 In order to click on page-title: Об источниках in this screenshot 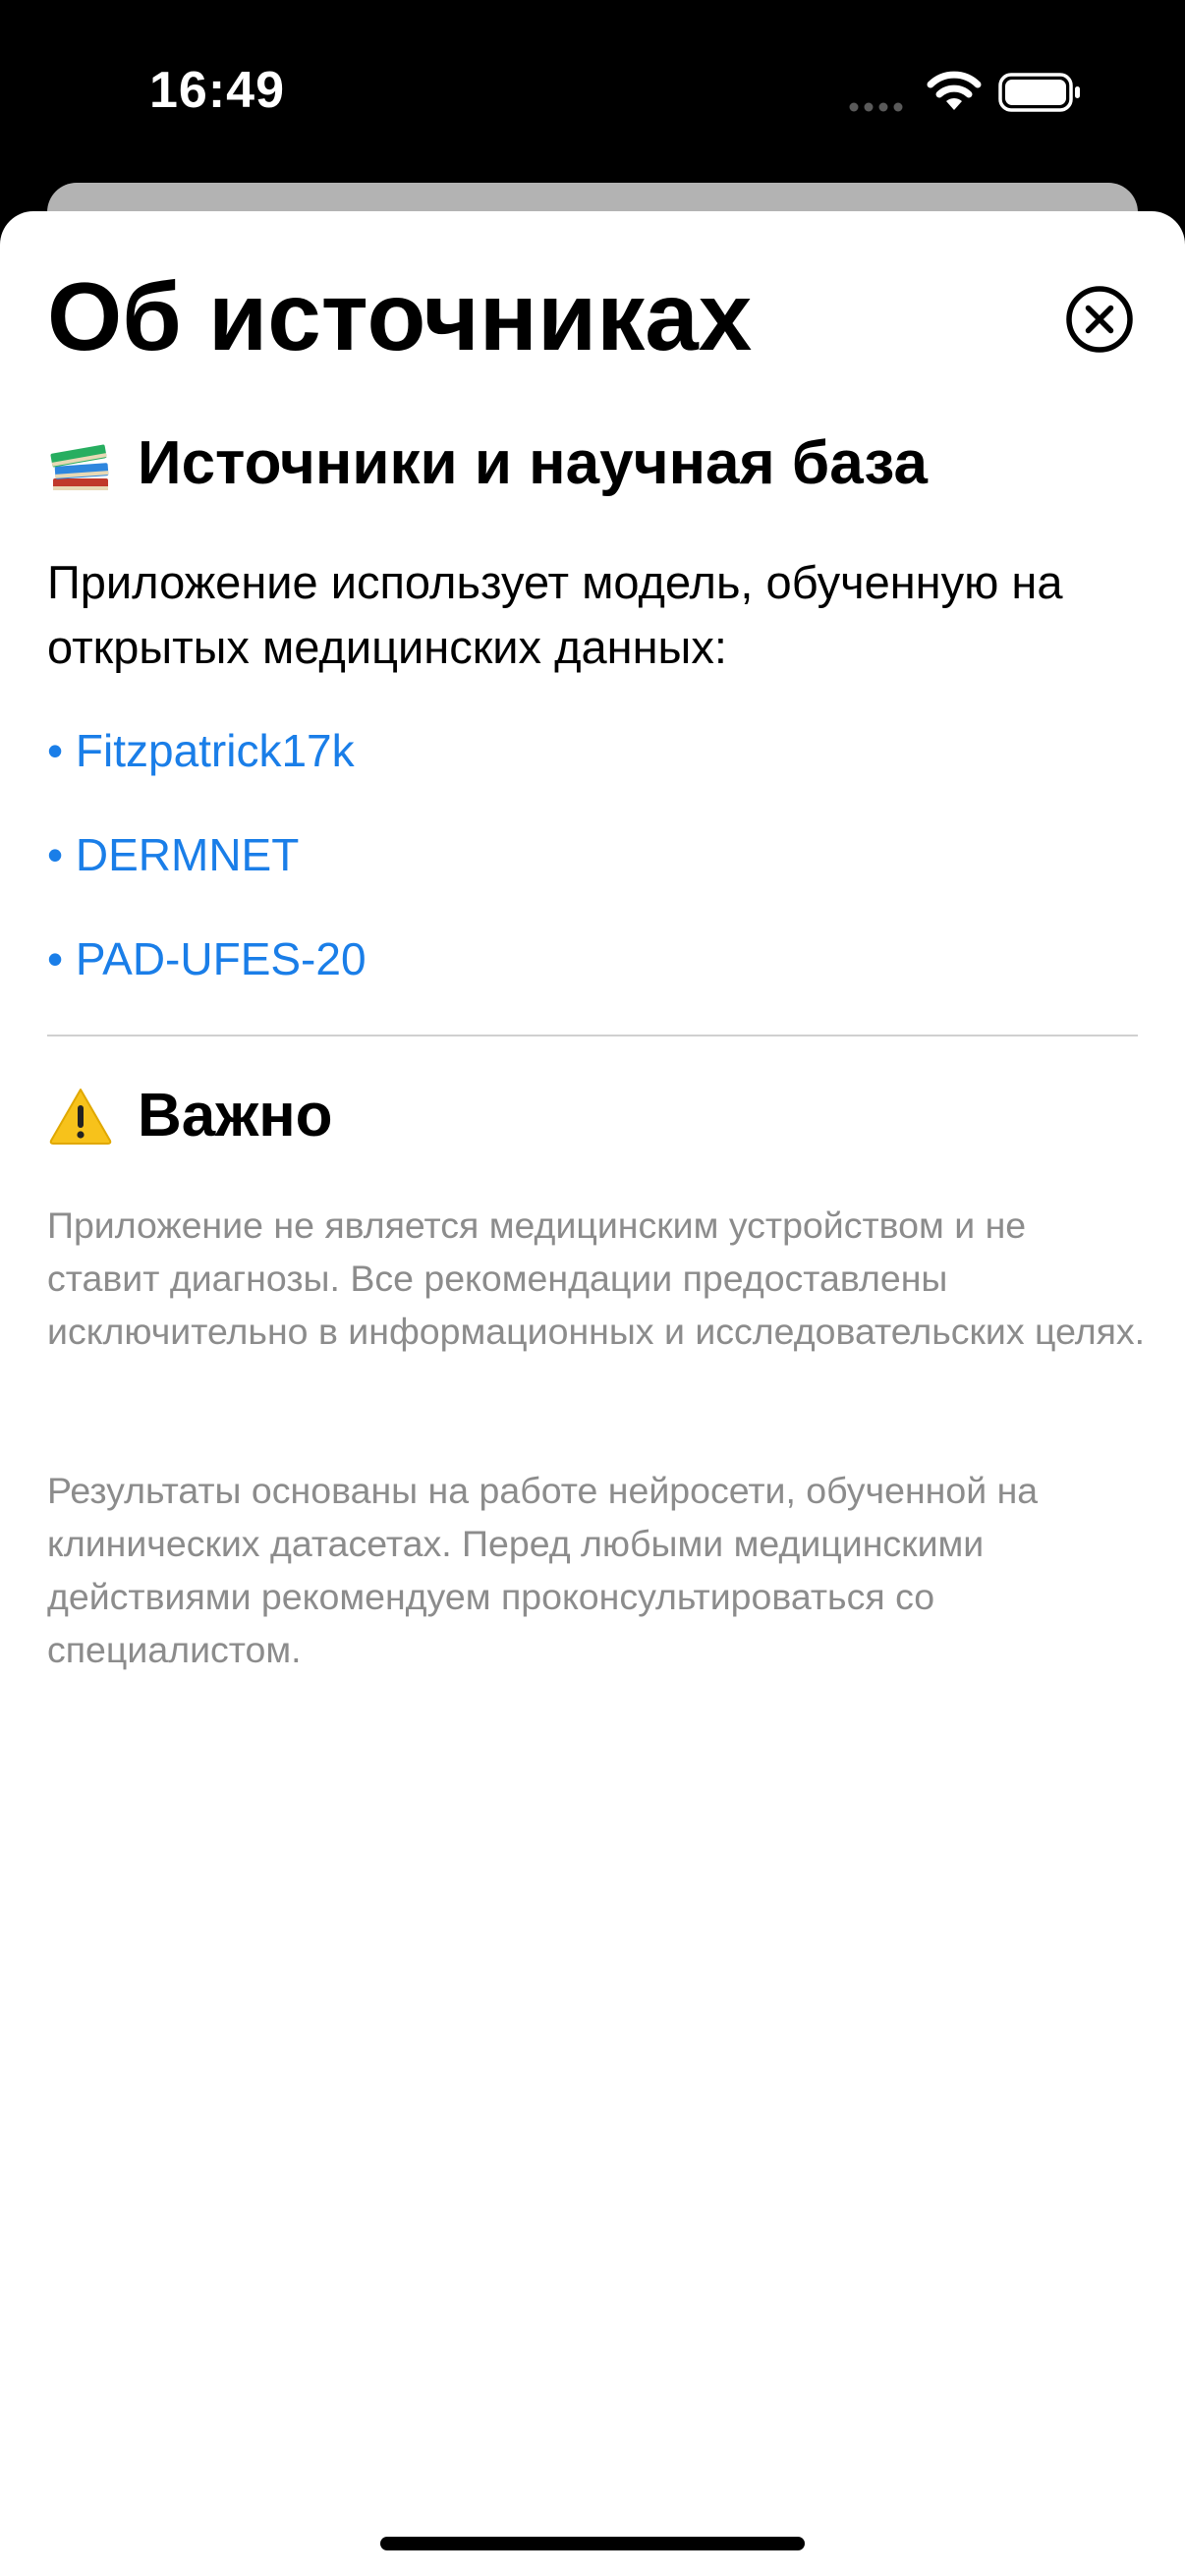, I will do `click(400, 316)`.